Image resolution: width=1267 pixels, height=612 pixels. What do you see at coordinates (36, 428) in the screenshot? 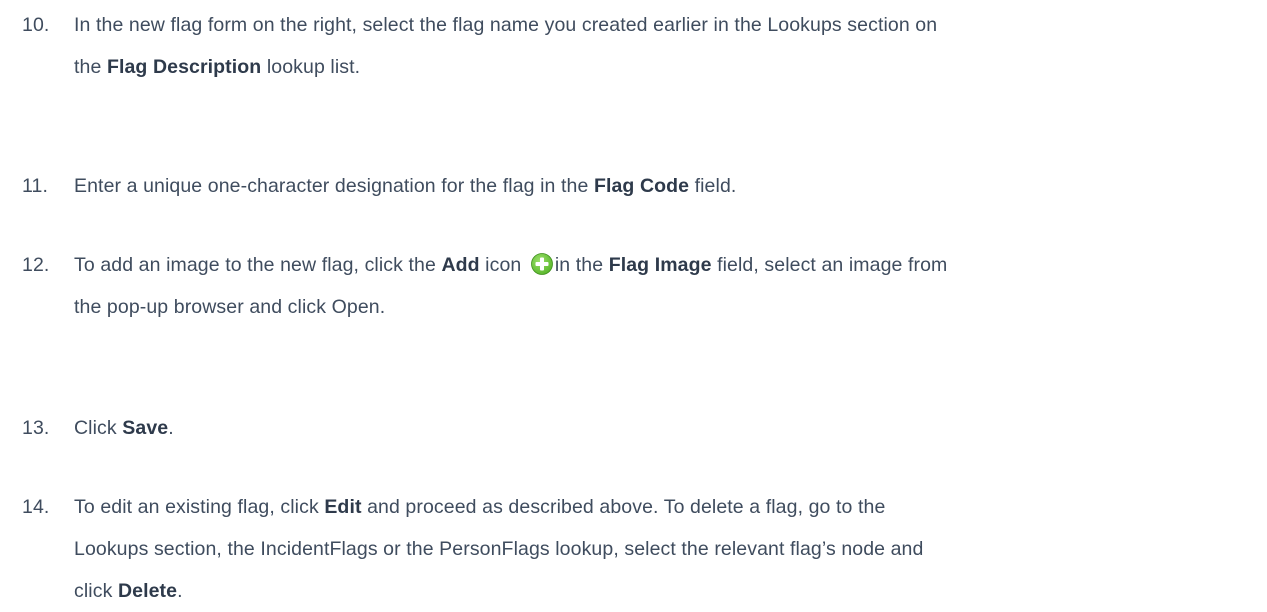
I see `step-number: 13.` at bounding box center [36, 428].